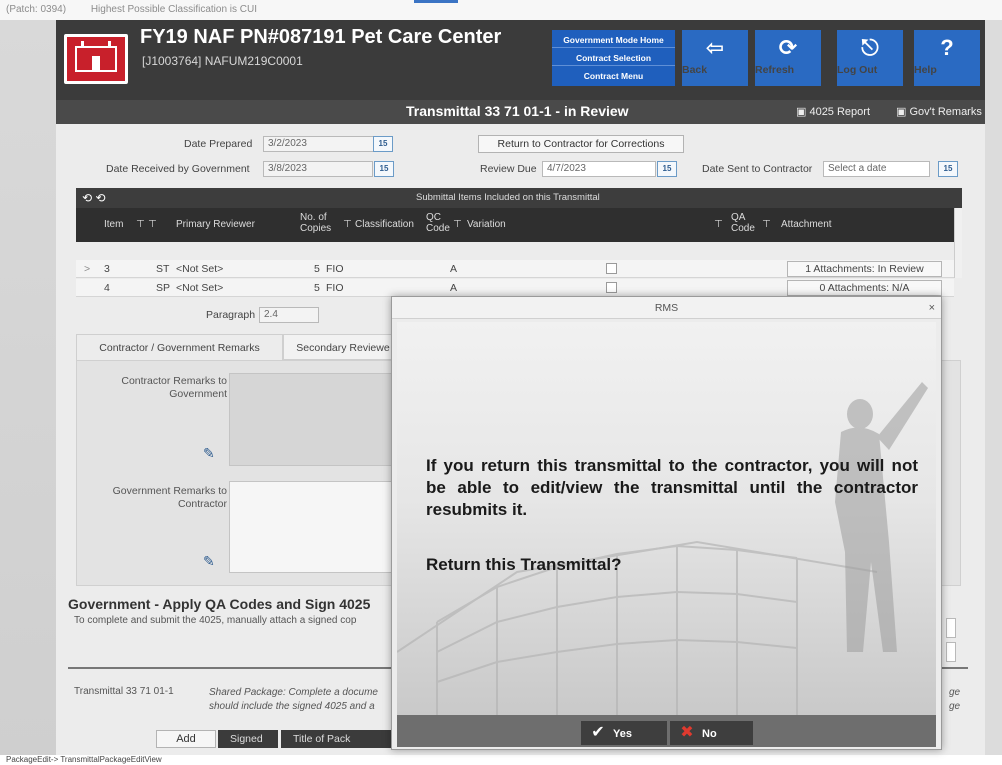 The width and height of the screenshot is (1002, 765). Describe the element at coordinates (666, 308) in the screenshot. I see `dialog-title: RMS ×` at that location.